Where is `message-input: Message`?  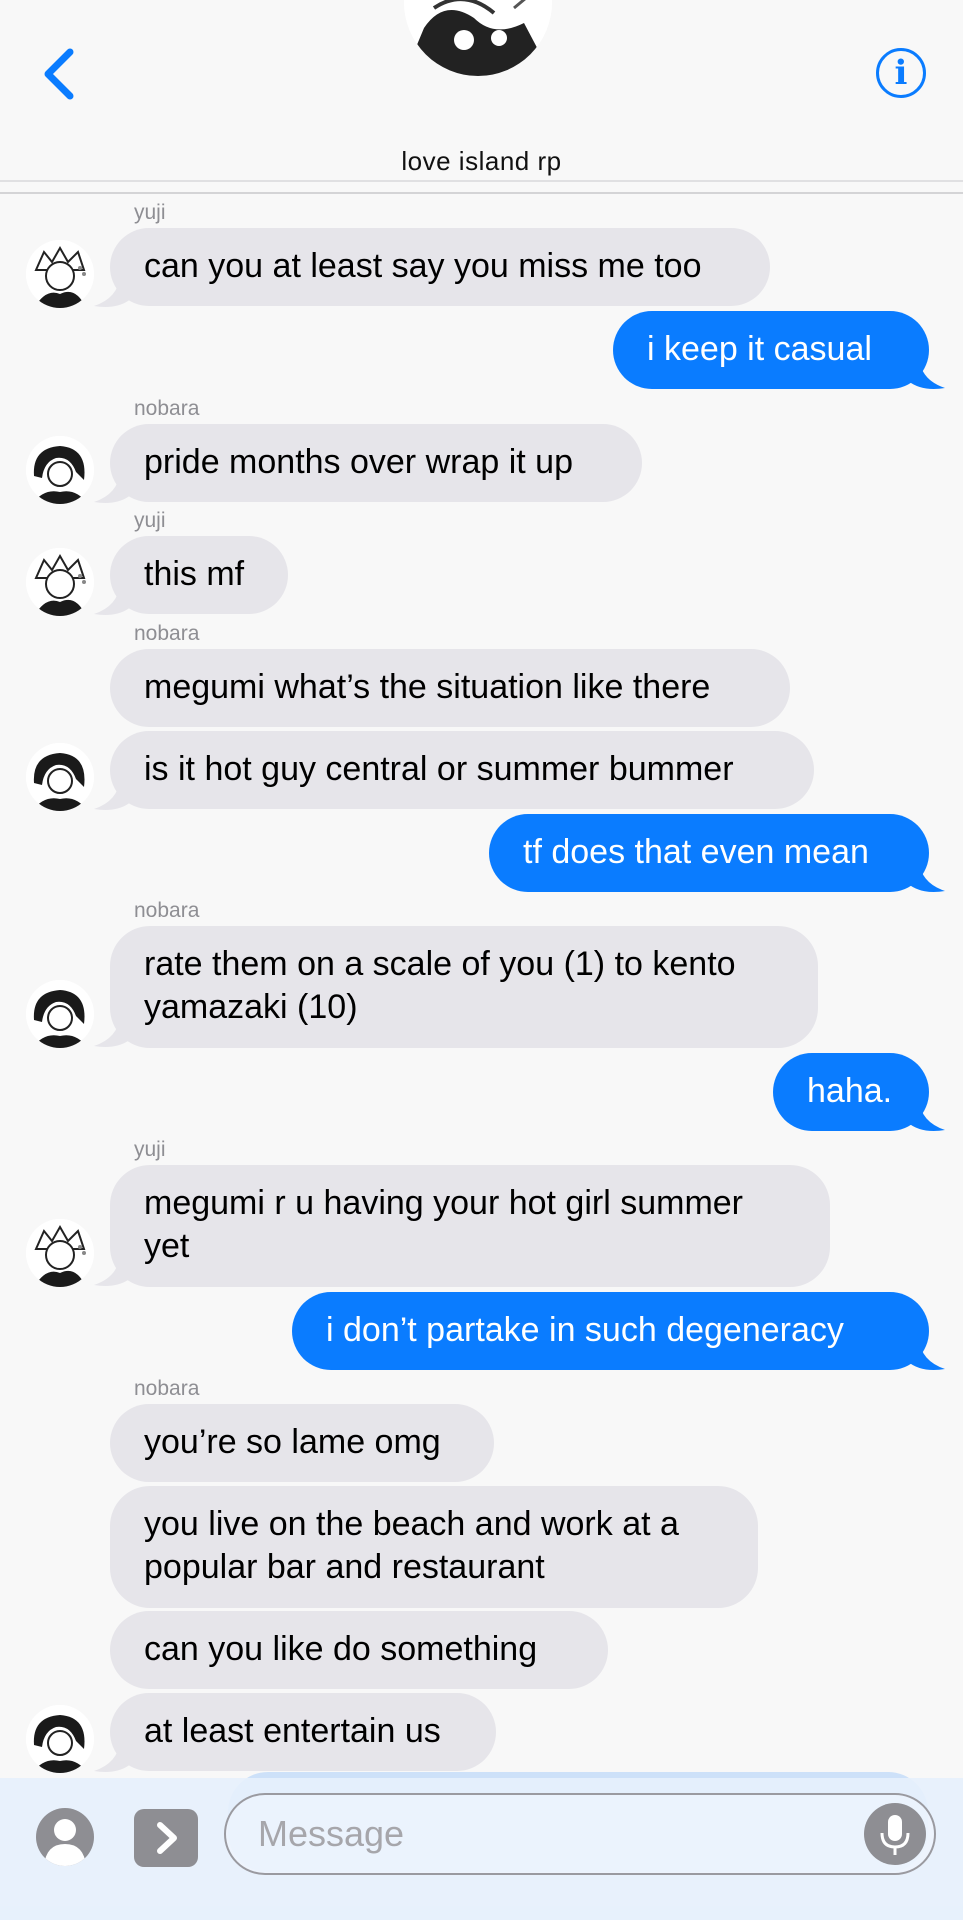
message-input: Message is located at coordinates (580, 1834).